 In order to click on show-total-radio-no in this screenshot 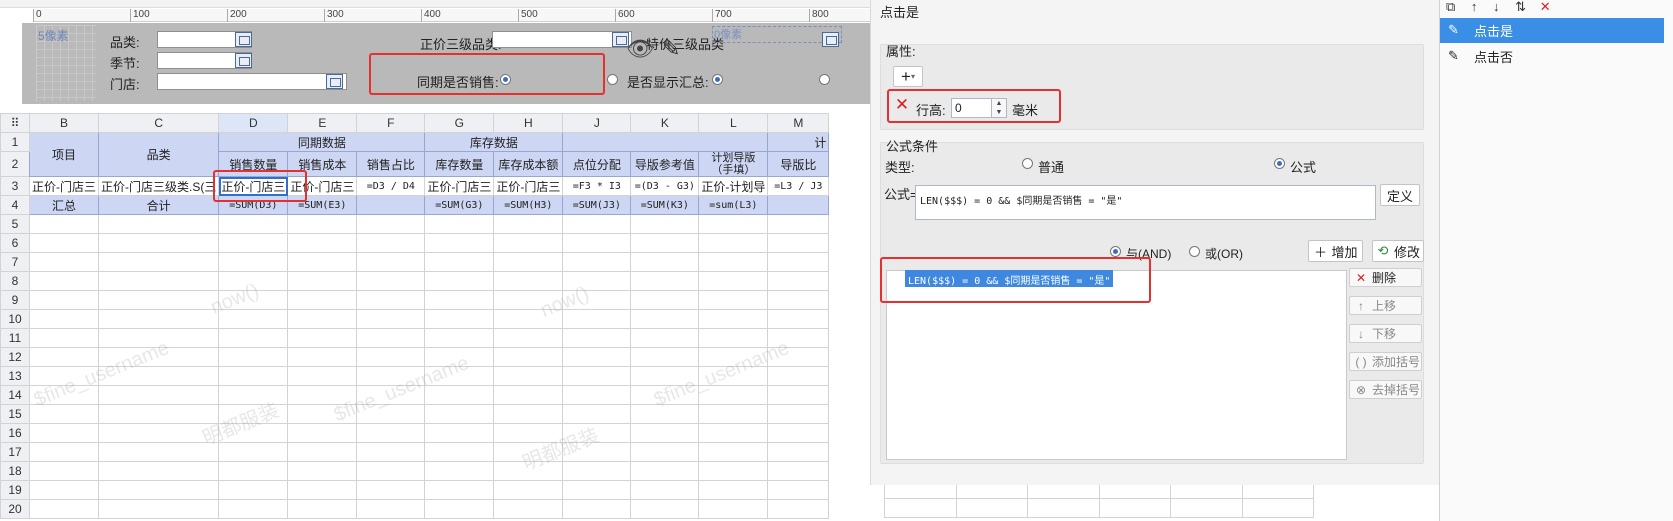, I will do `click(824, 79)`.